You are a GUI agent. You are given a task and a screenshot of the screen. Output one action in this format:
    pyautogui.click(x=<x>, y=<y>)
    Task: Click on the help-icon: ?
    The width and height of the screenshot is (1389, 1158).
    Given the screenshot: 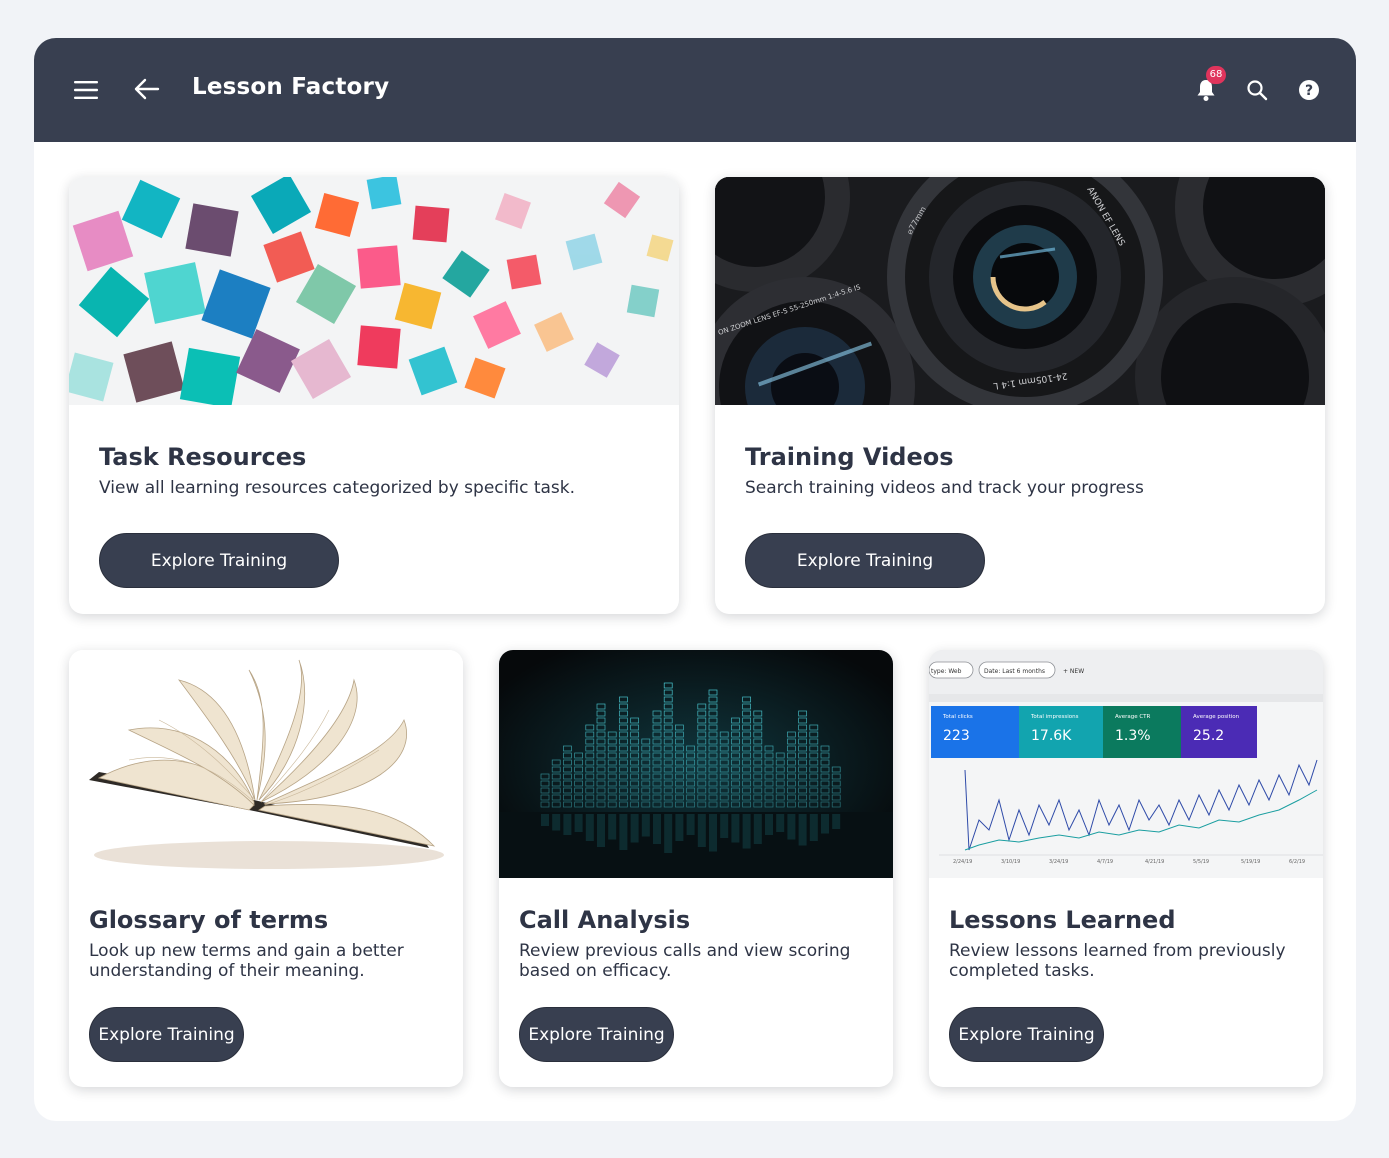 What is the action you would take?
    pyautogui.click(x=1309, y=90)
    